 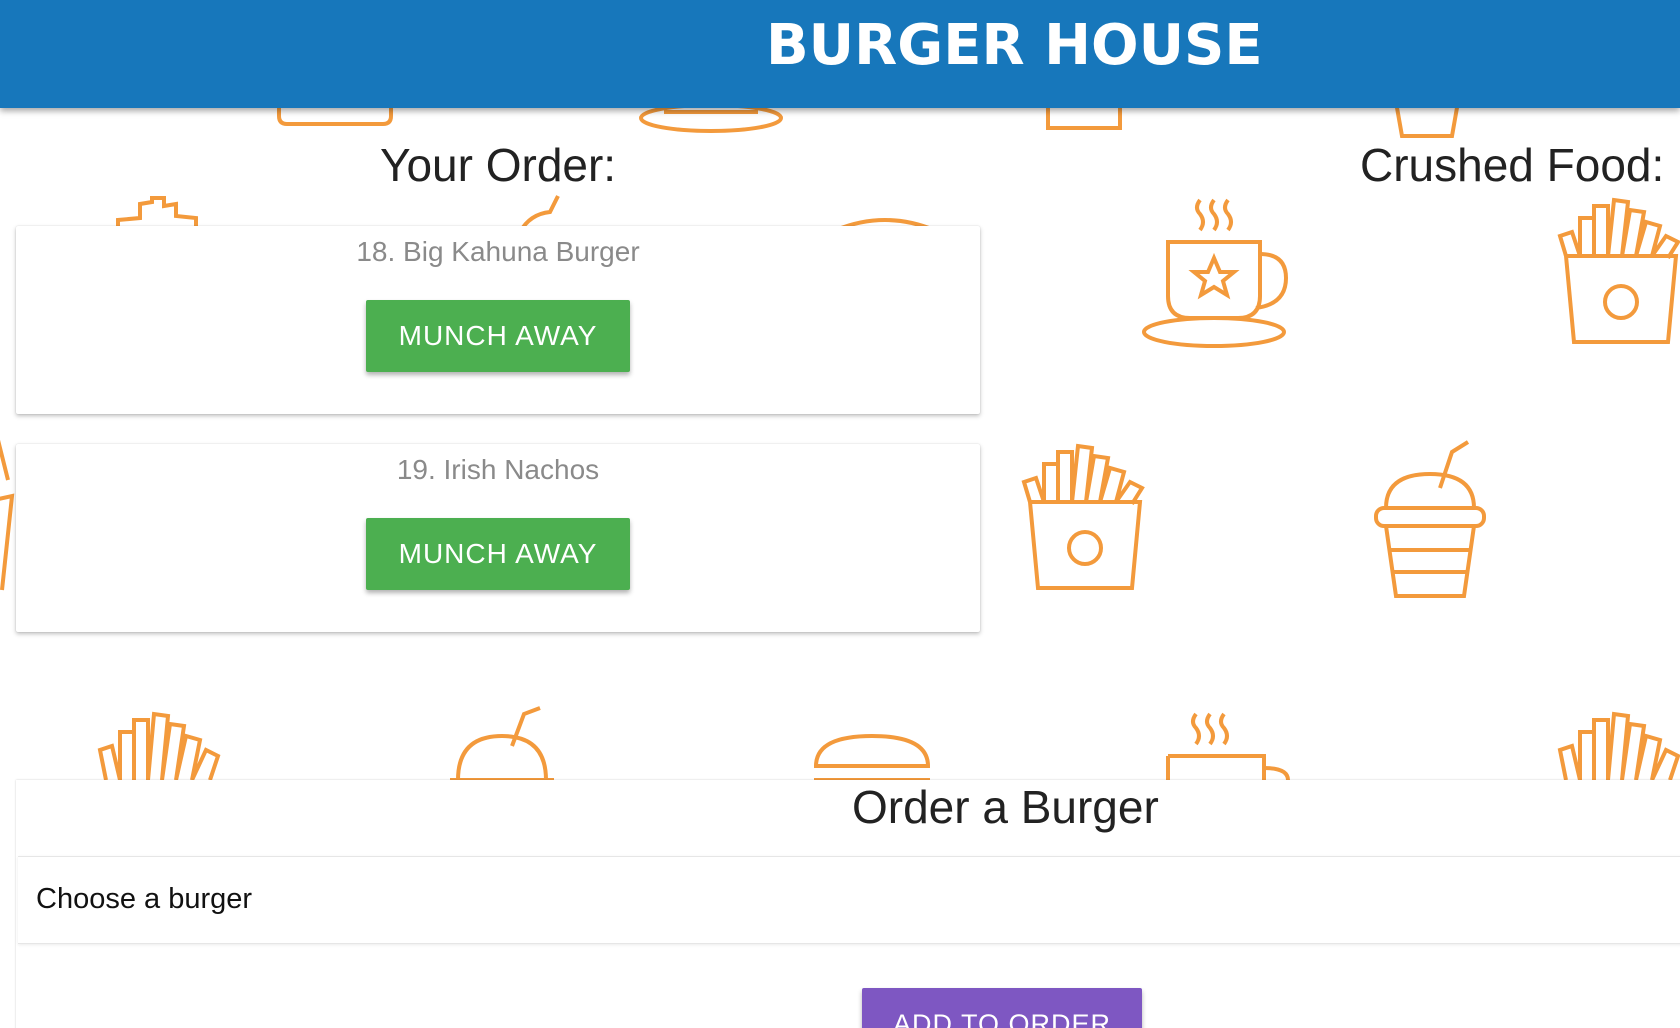 What do you see at coordinates (1002, 1008) in the screenshot?
I see `add-to-order-button: ADD TO ORDER` at bounding box center [1002, 1008].